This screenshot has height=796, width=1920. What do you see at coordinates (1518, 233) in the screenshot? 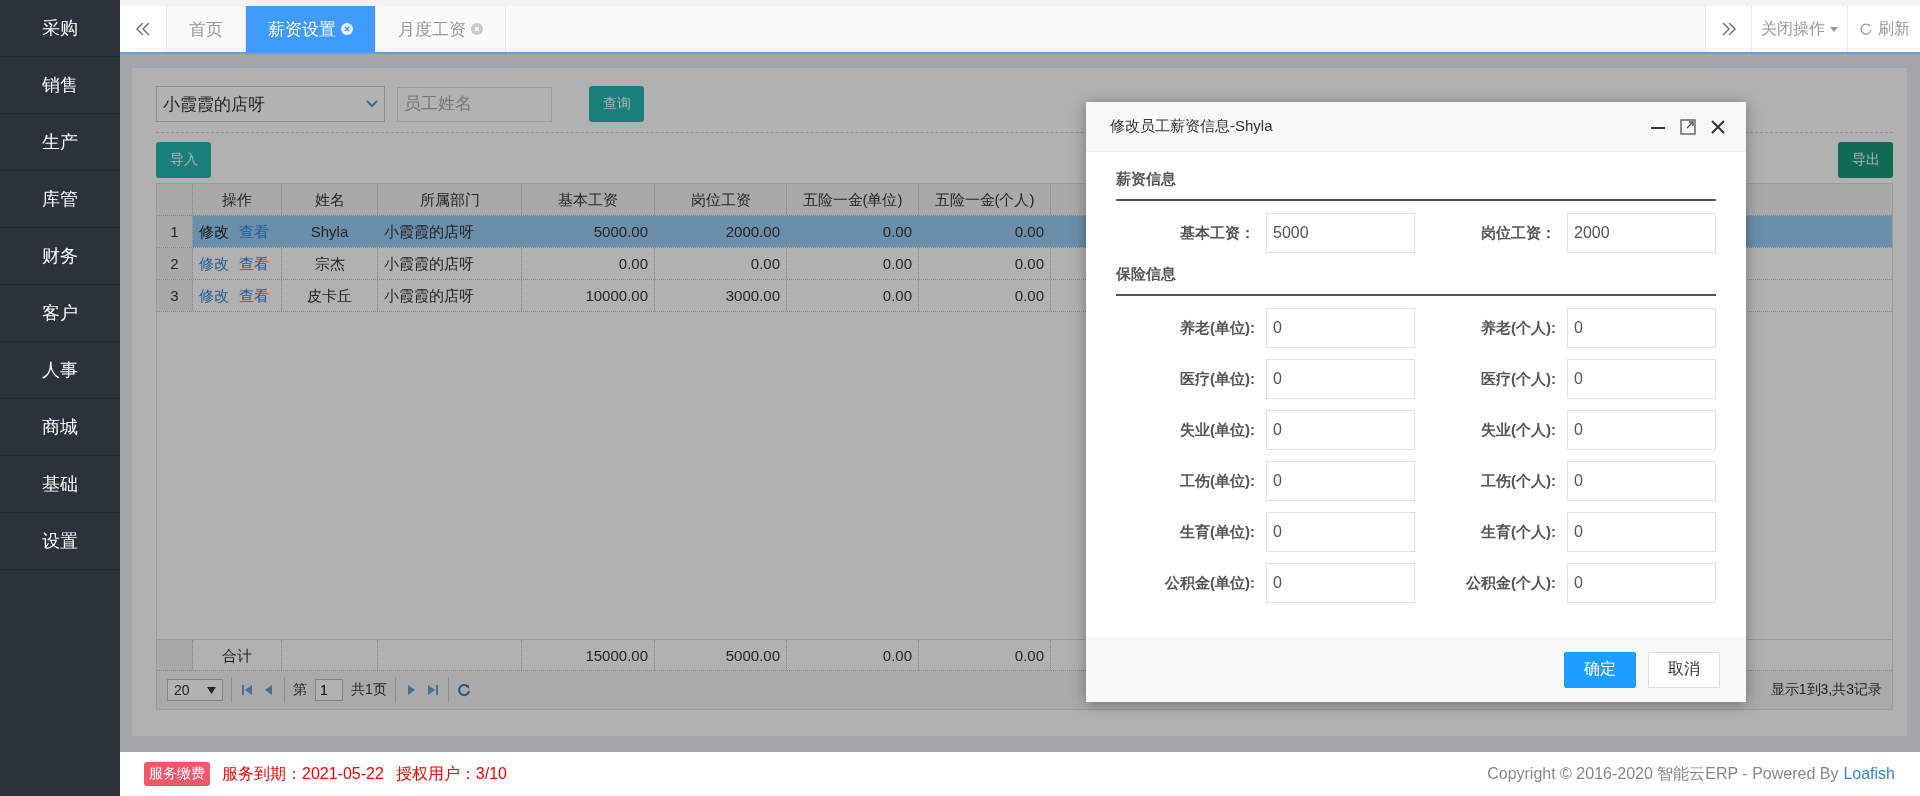
I see `field-label: 岗位工资：` at bounding box center [1518, 233].